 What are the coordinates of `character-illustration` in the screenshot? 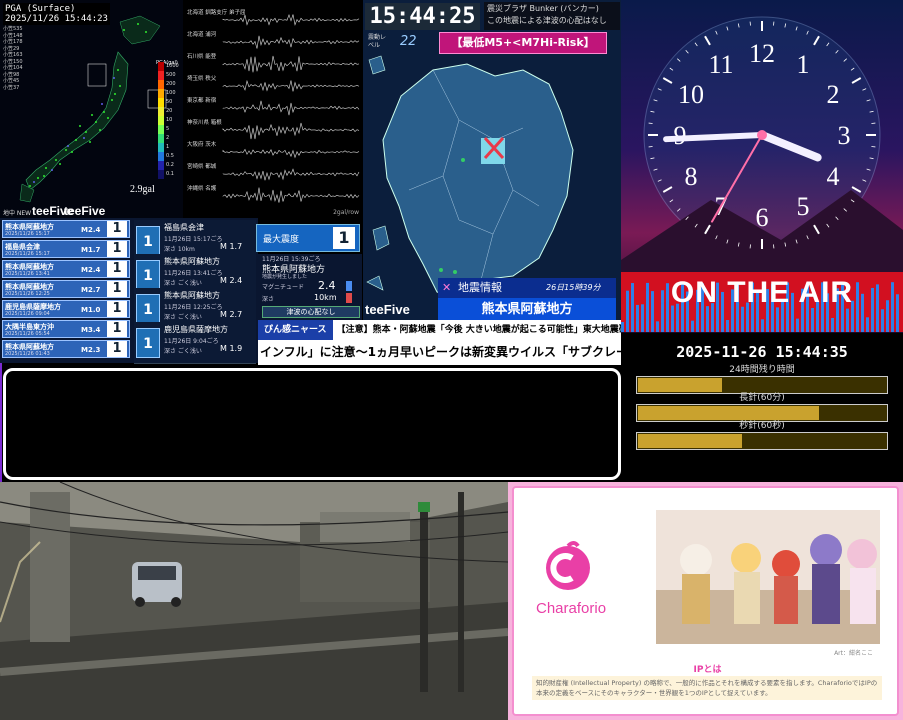 It's located at (768, 577).